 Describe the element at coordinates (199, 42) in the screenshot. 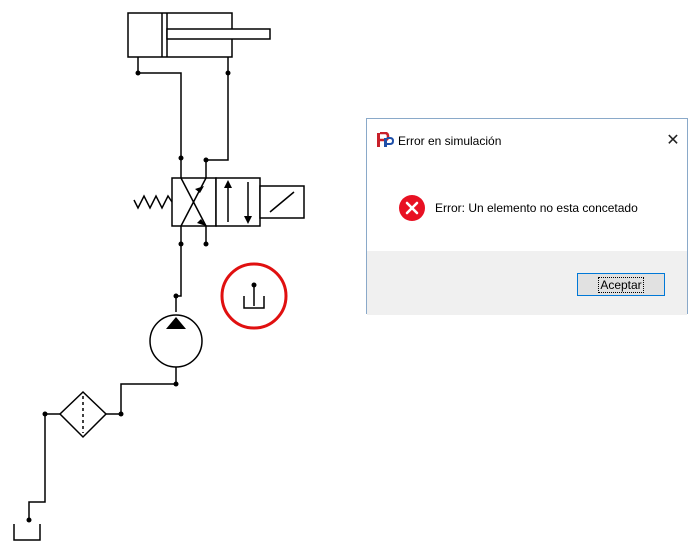

I see `hydraulic-cylinder` at that location.